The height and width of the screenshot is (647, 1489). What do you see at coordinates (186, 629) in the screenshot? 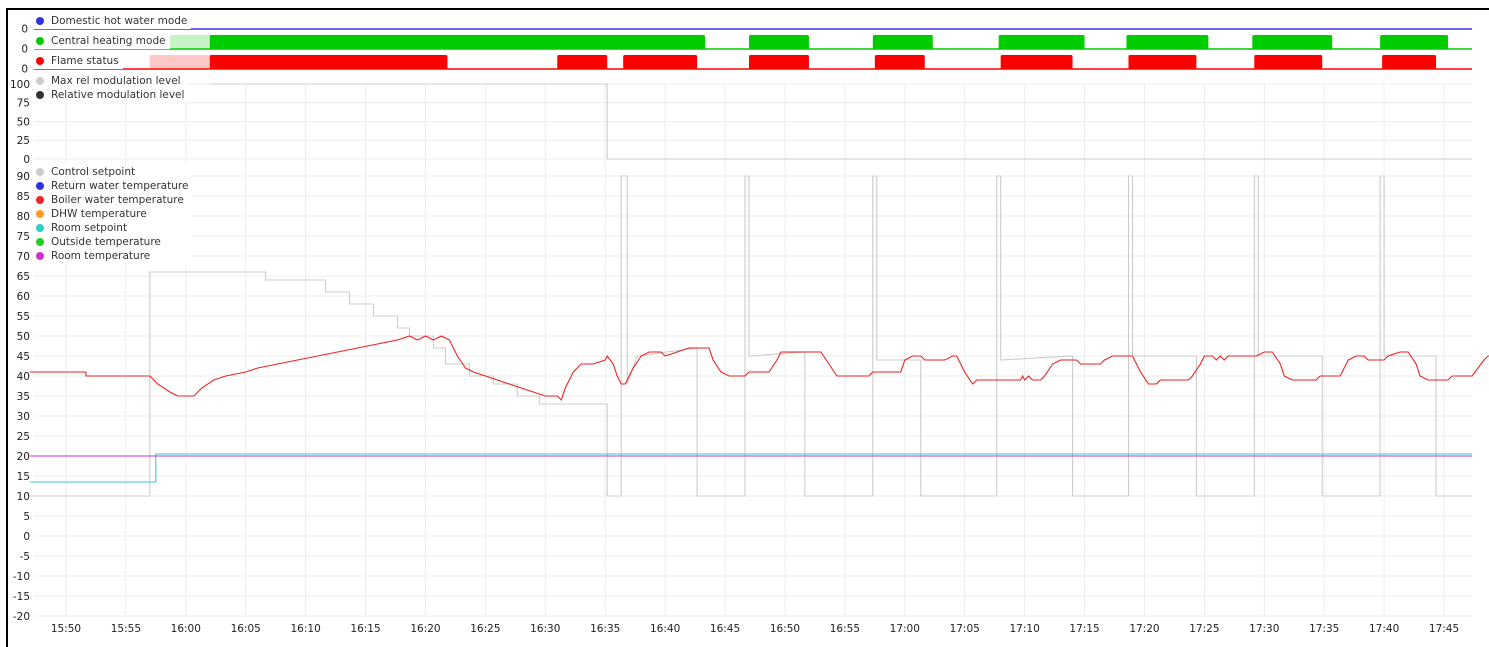
I see `x-tick-label: 16:00` at bounding box center [186, 629].